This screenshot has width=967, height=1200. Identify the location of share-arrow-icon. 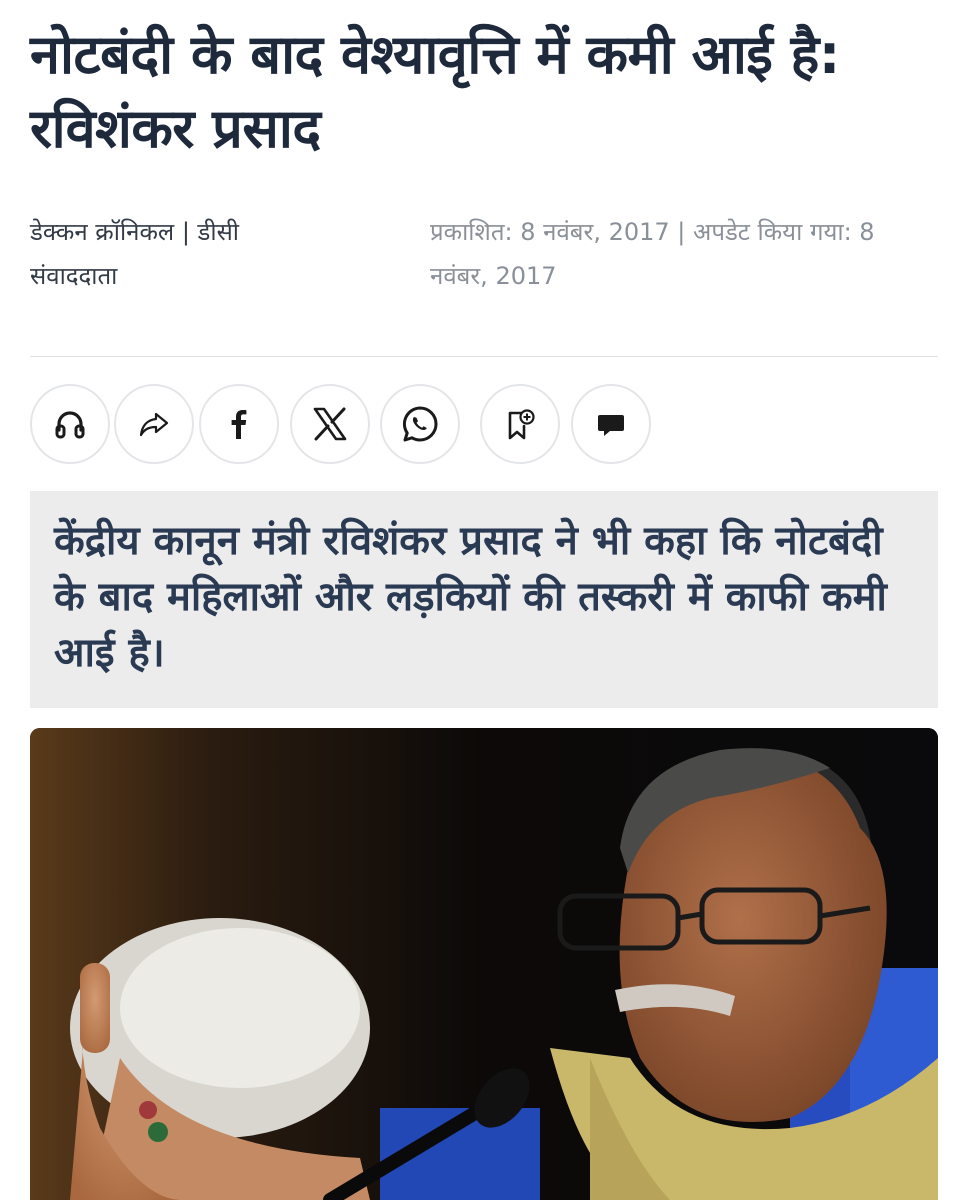
(154, 424).